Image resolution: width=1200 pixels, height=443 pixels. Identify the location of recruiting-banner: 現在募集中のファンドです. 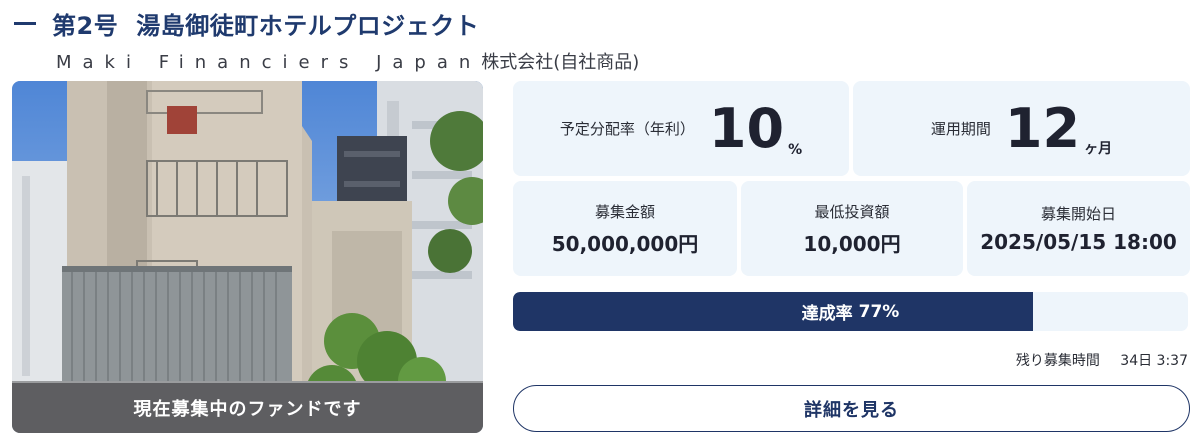
(247, 408).